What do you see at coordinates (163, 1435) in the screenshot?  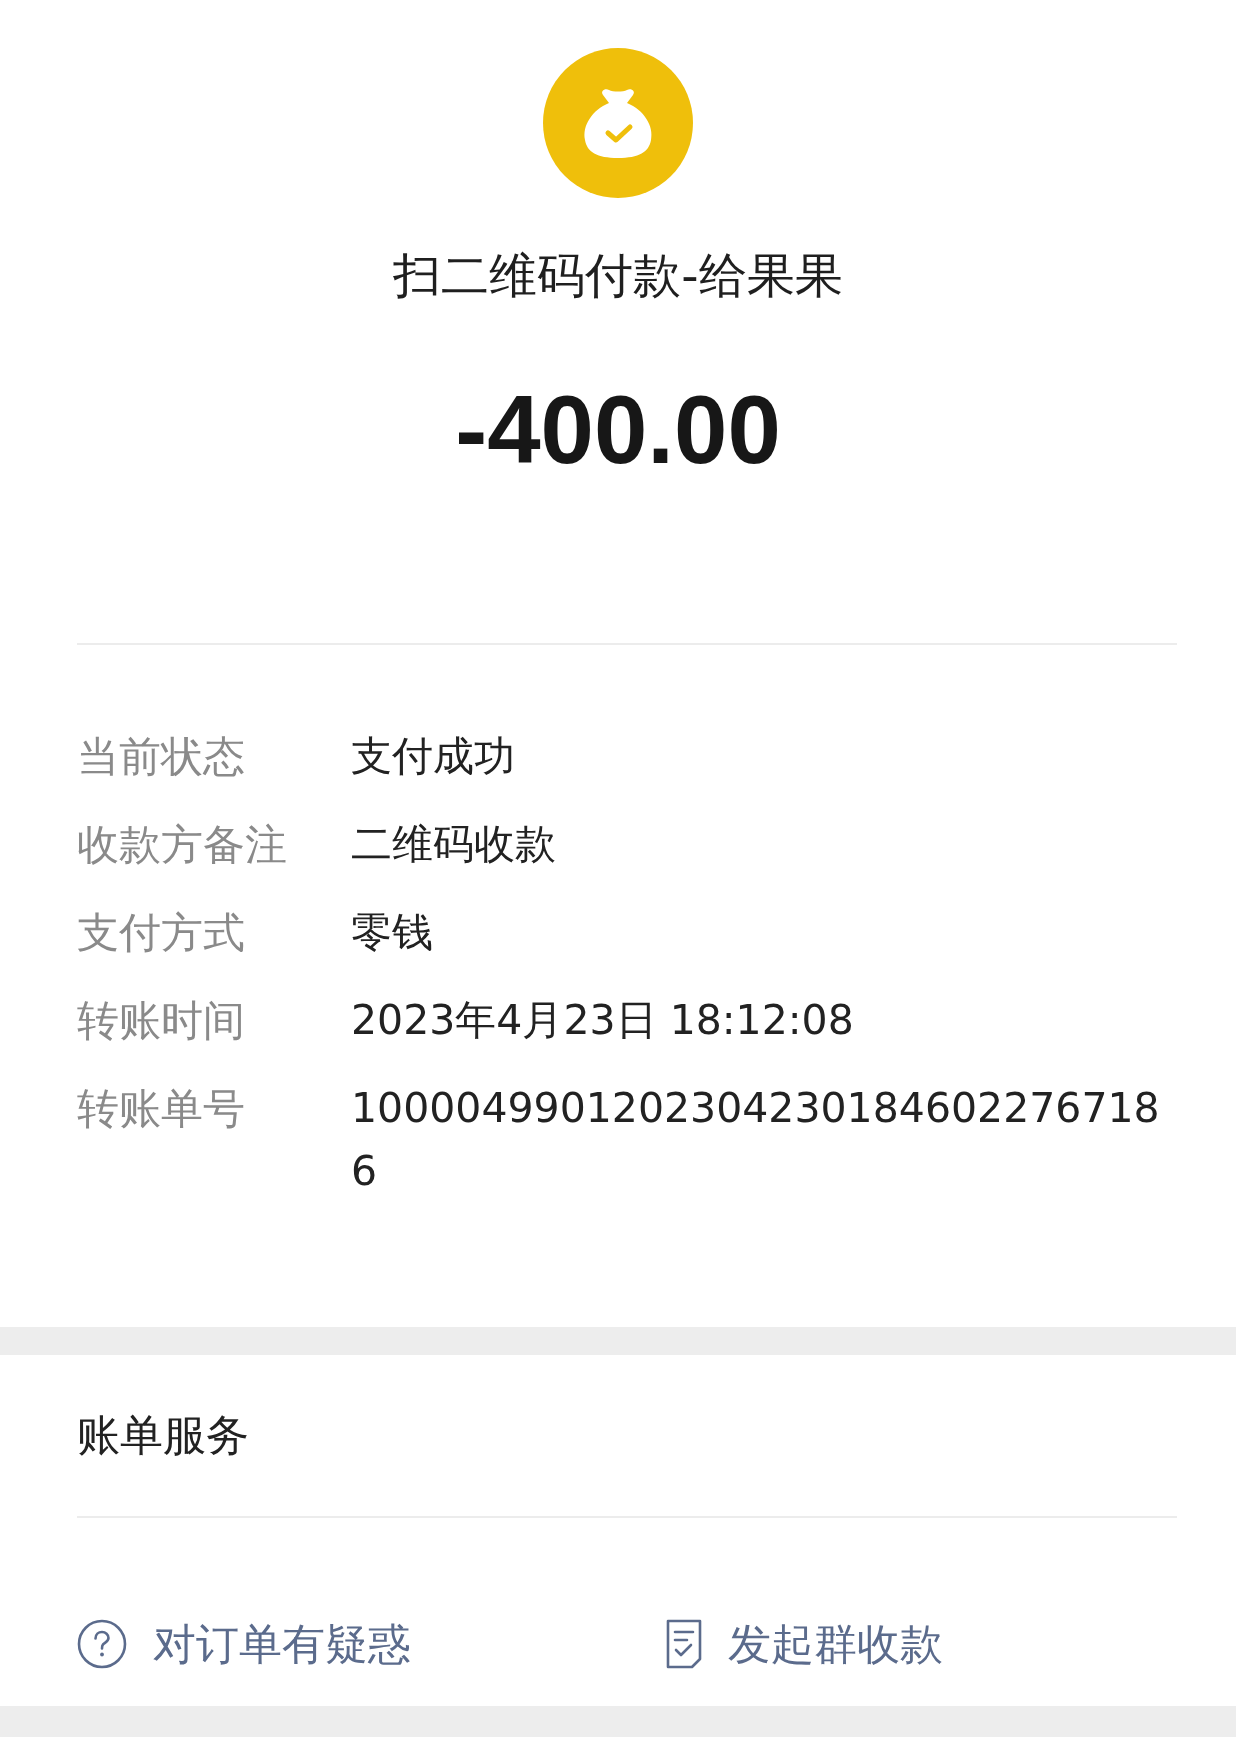 I see `section-title: 账单服务` at bounding box center [163, 1435].